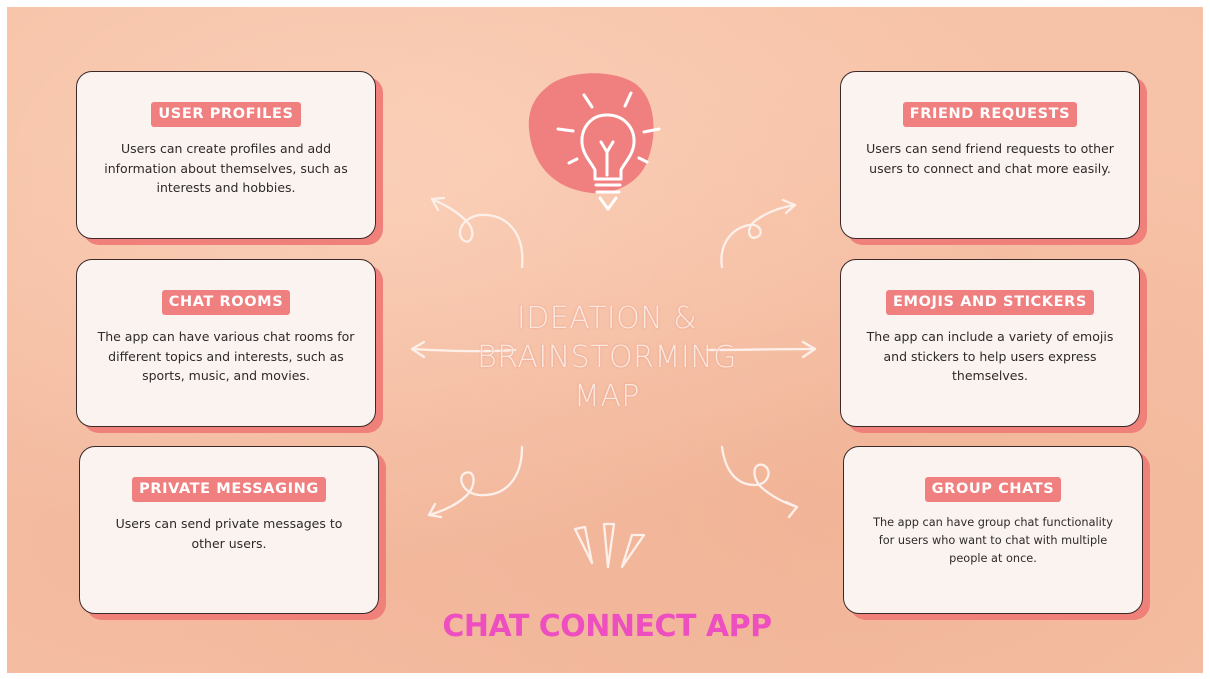 The width and height of the screenshot is (1210, 679). I want to click on arrow-top-left, so click(477, 232).